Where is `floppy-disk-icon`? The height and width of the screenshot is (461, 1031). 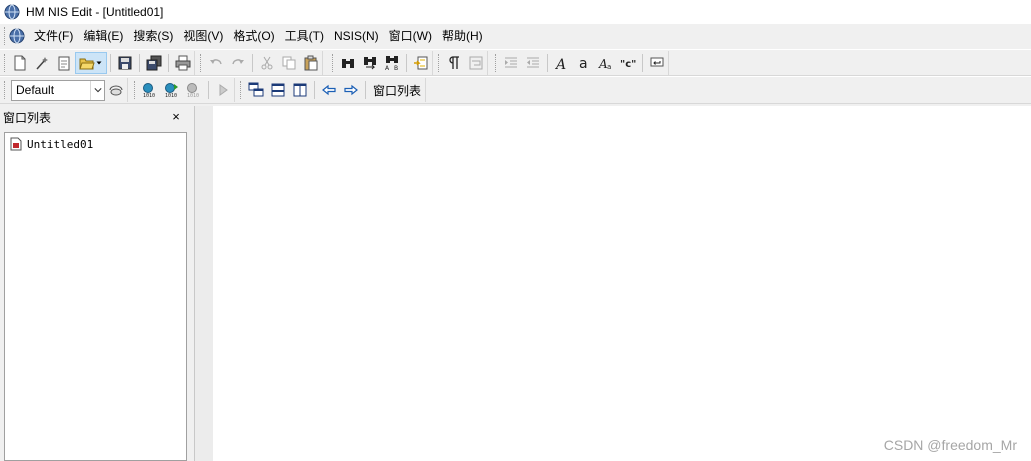
floppy-disk-icon is located at coordinates (125, 63).